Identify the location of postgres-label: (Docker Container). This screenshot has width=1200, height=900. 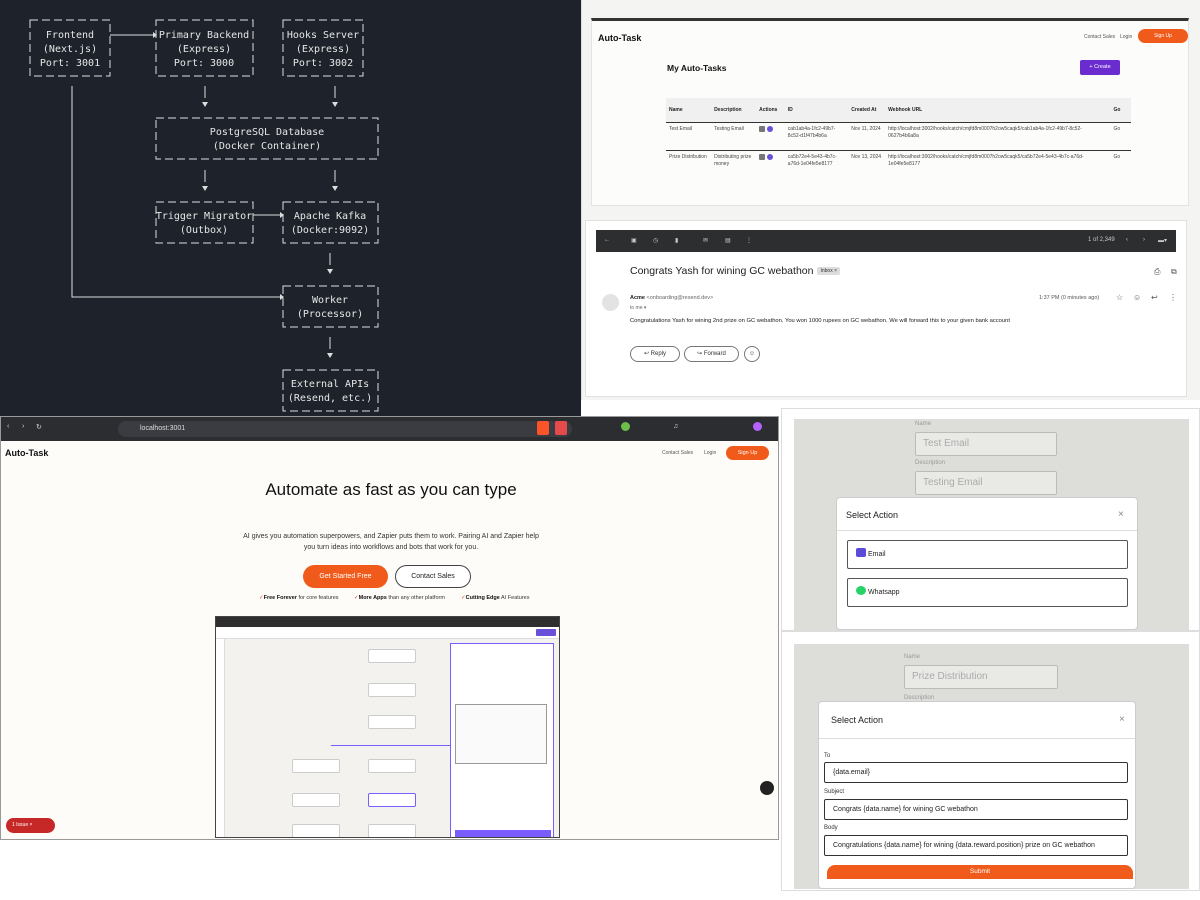
(267, 146).